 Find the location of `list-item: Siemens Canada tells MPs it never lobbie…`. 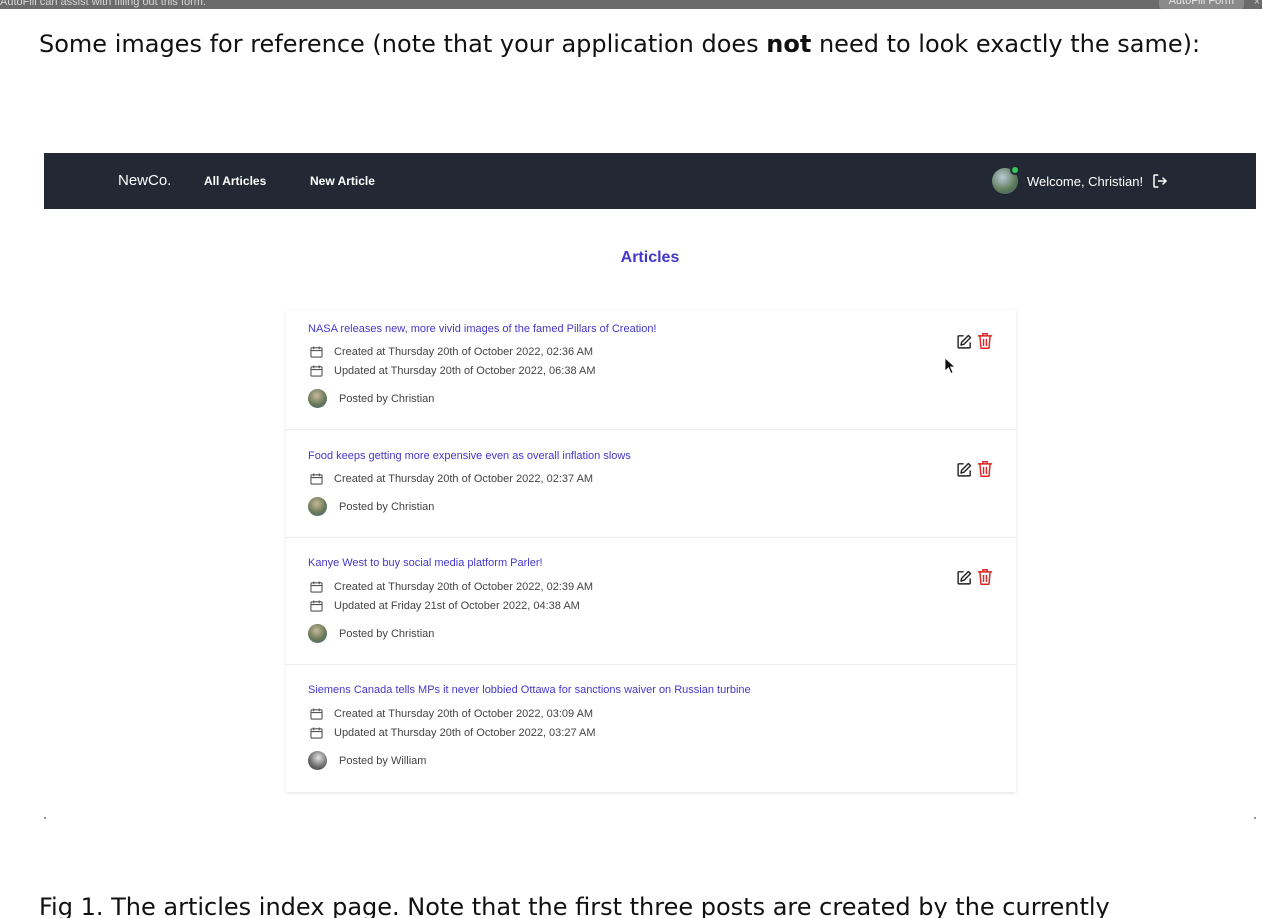

list-item: Siemens Canada tells MPs it never lobbie… is located at coordinates (651, 728).